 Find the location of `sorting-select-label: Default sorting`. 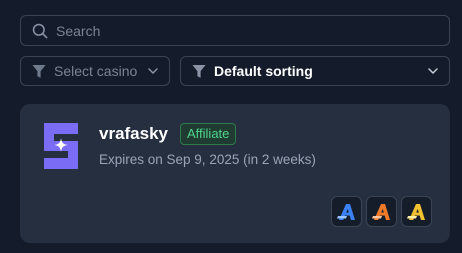

sorting-select-label: Default sorting is located at coordinates (263, 71).